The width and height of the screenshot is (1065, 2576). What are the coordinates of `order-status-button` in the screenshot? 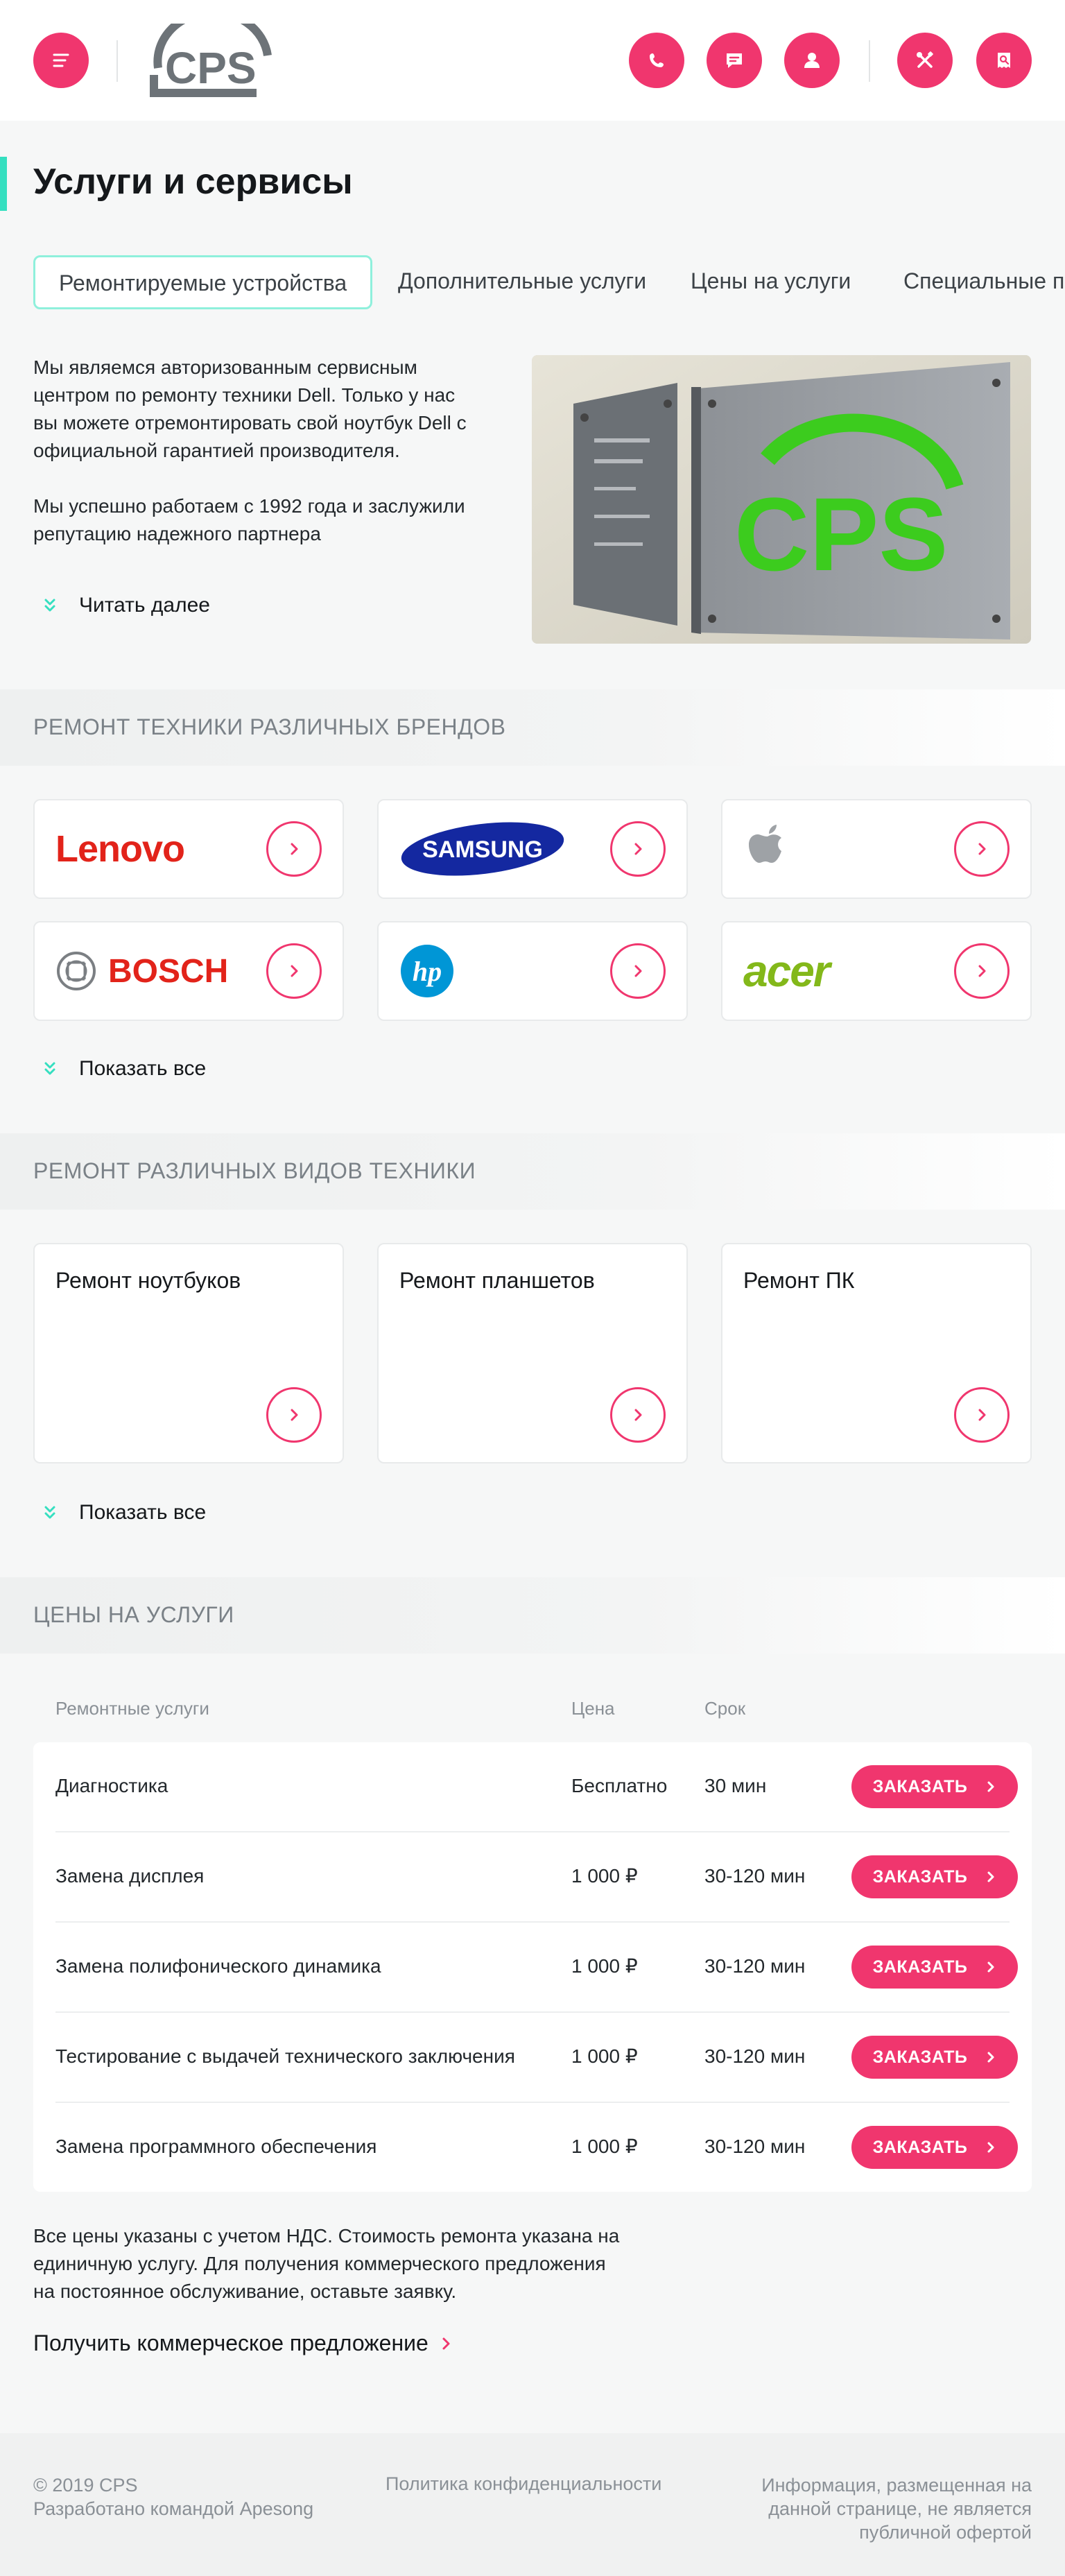 It's located at (1004, 60).